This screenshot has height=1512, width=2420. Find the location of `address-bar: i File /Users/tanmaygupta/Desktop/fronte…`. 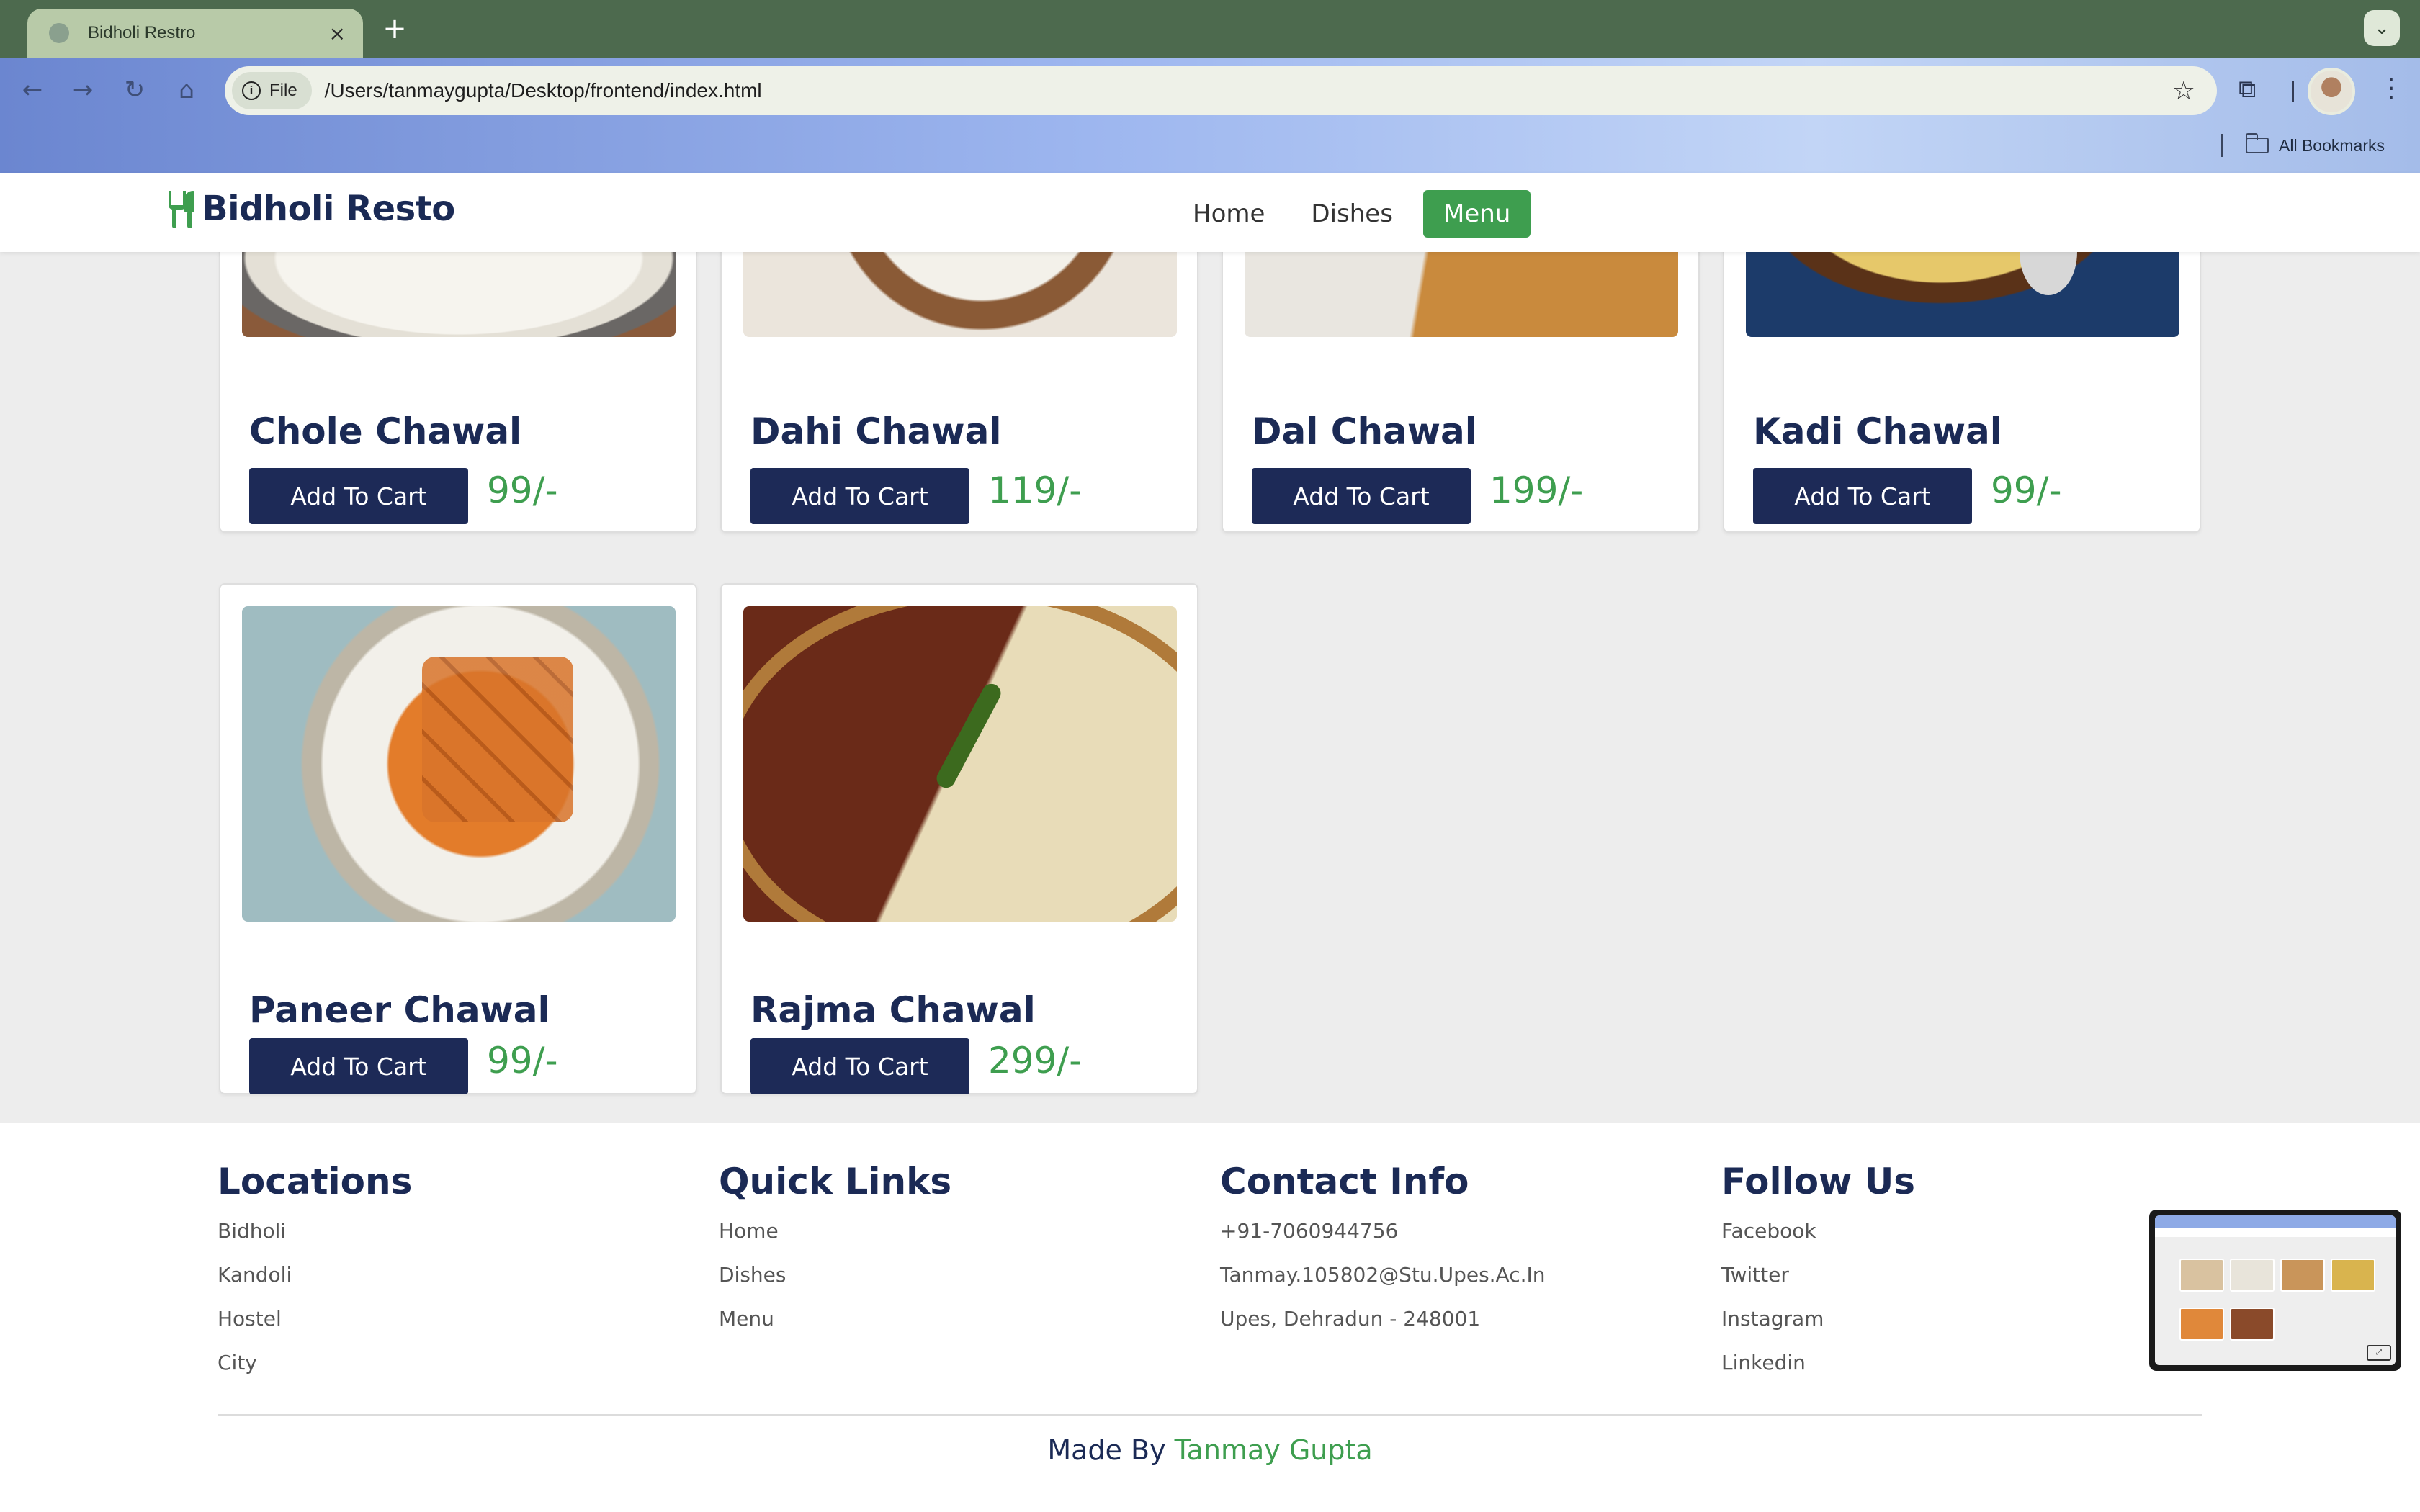

address-bar: i File /Users/tanmaygupta/Desktop/fronte… is located at coordinates (1221, 90).